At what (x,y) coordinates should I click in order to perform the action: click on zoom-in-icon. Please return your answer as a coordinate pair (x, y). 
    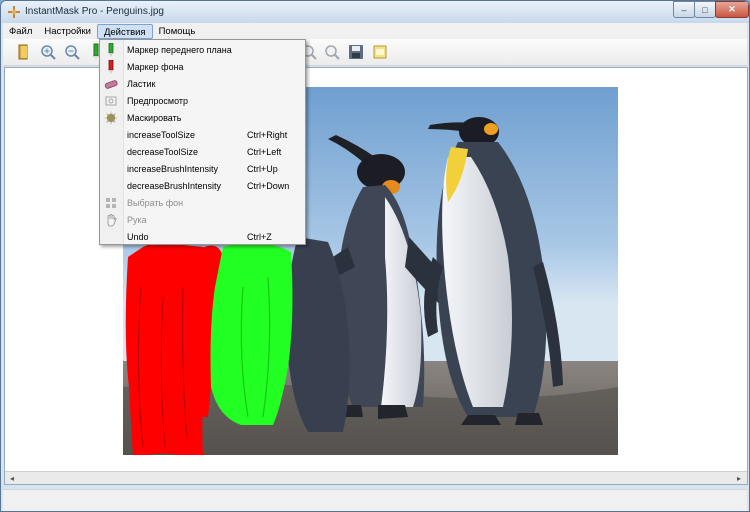
    Looking at the image, I should click on (48, 52).